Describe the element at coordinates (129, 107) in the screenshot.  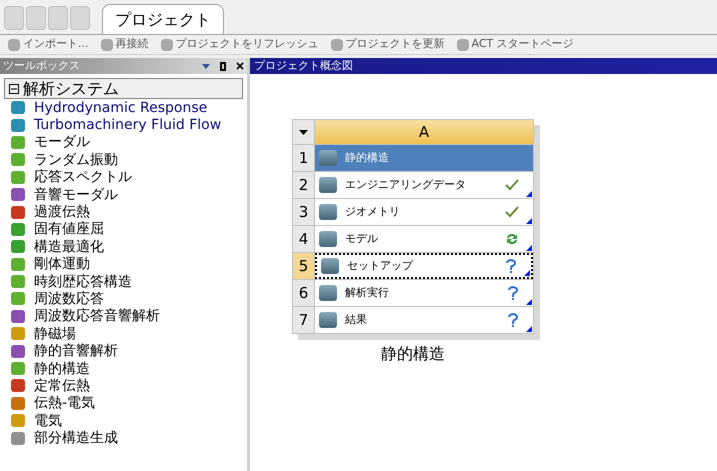
I see `toolbox-item: Hydrodynamic Response` at that location.